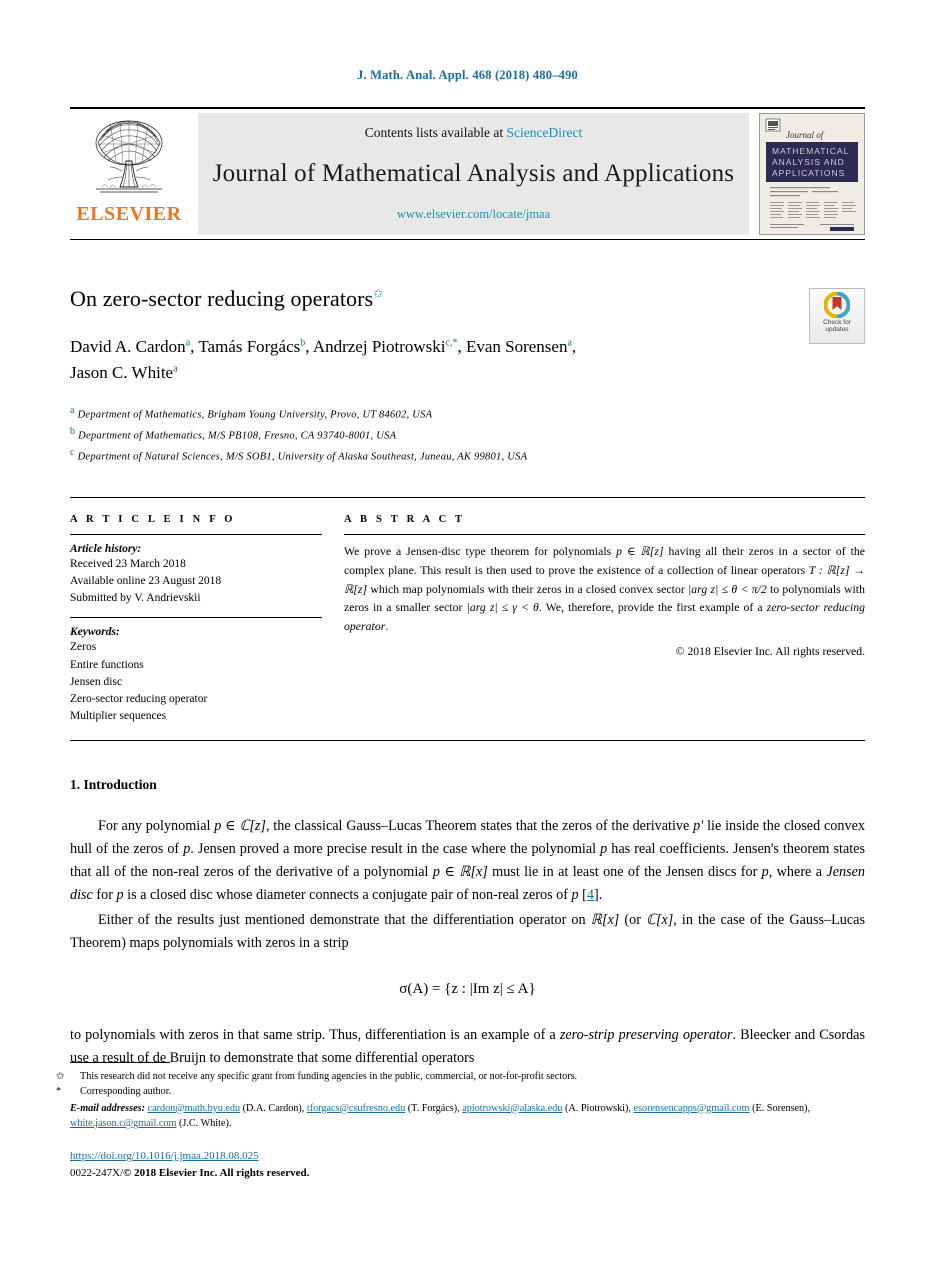 The image size is (935, 1266). What do you see at coordinates (660, 919) in the screenshot?
I see `math-run: ℂ[x]` at bounding box center [660, 919].